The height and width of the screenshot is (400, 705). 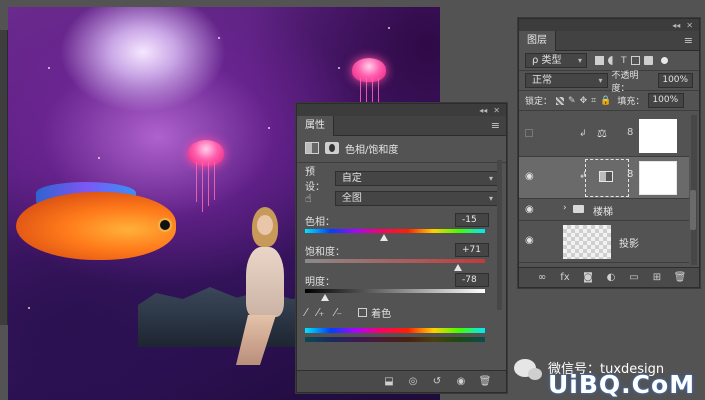 What do you see at coordinates (381, 314) in the screenshot?
I see `colorize-label: 着色` at bounding box center [381, 314].